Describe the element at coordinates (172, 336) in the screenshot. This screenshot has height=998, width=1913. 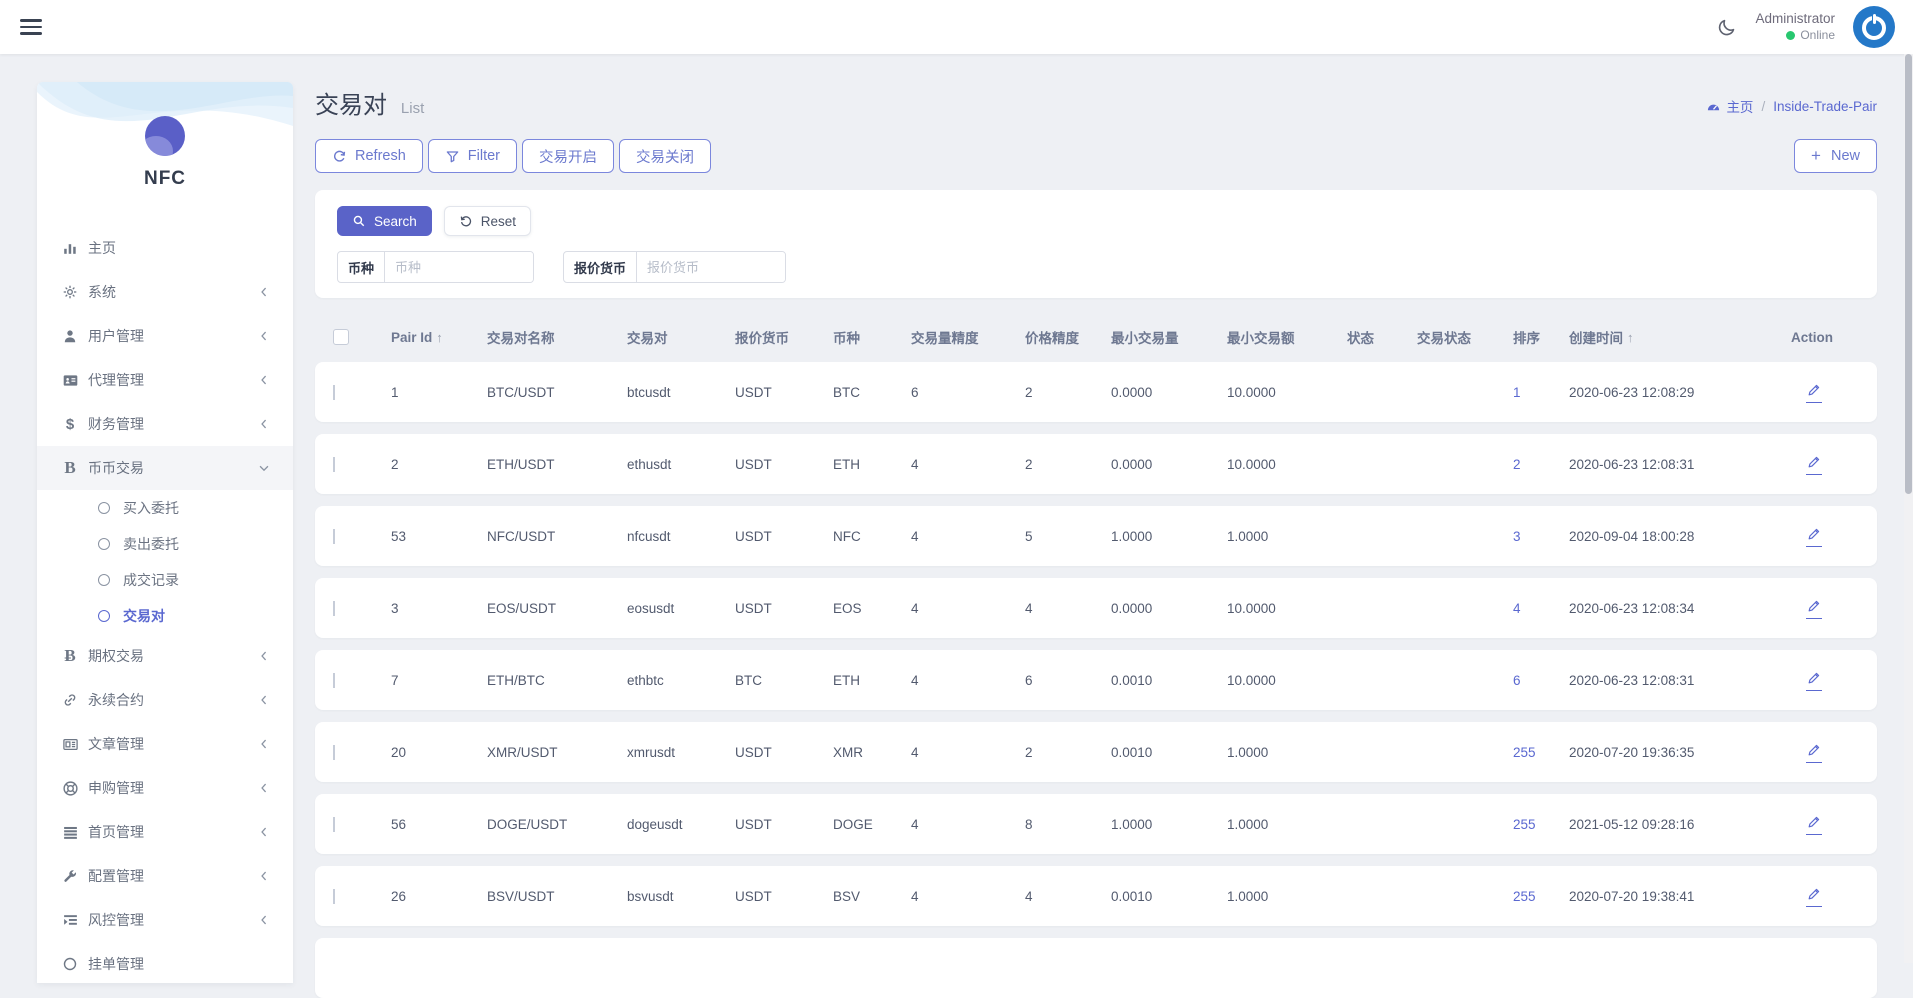
I see `sidebar-item-label: 用户管理` at that location.